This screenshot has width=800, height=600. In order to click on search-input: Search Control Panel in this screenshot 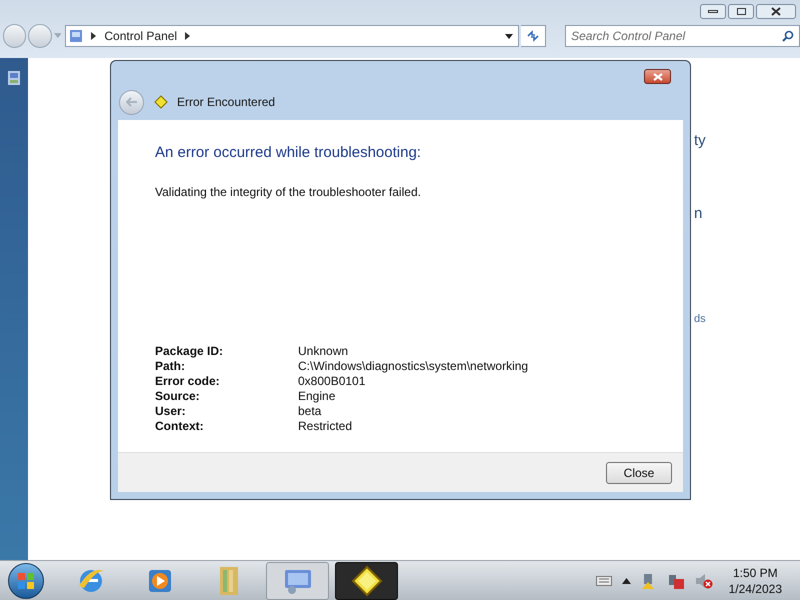, I will do `click(676, 36)`.